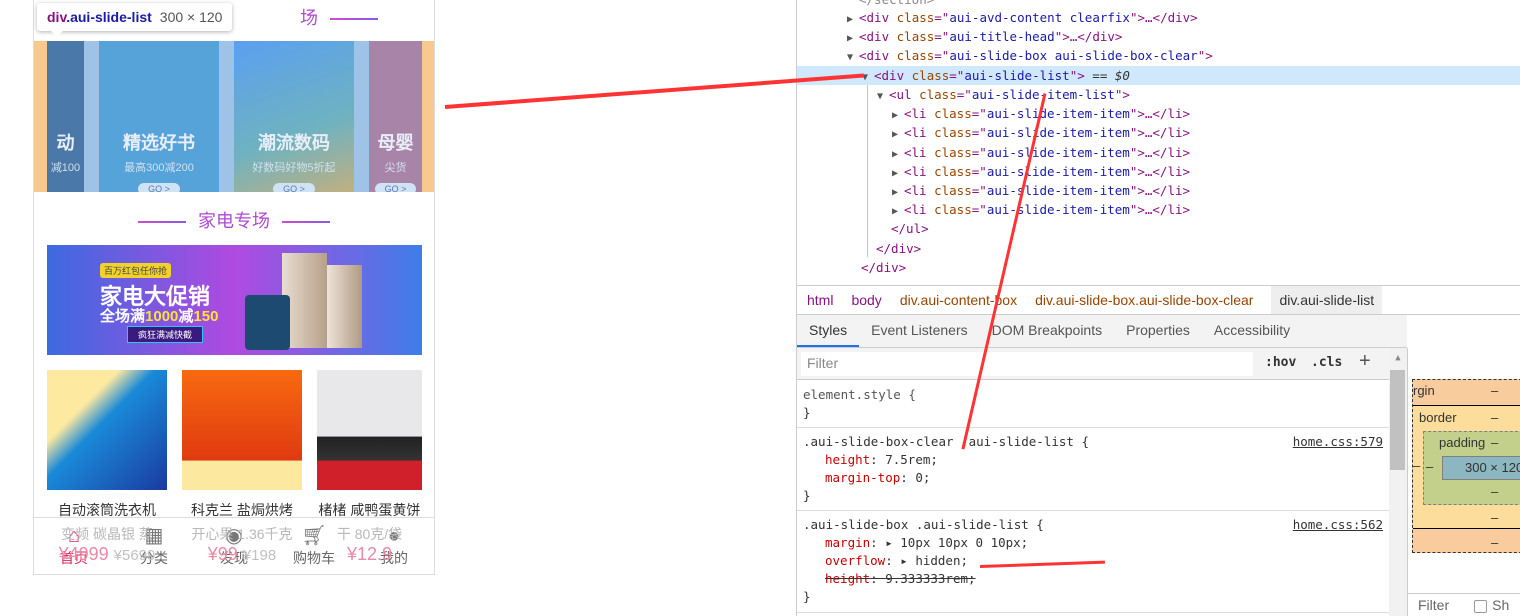 This screenshot has width=1520, height=616. I want to click on breadcrumb-item: div.aui-slide-box.aui-slide-box-clear, so click(1144, 300).